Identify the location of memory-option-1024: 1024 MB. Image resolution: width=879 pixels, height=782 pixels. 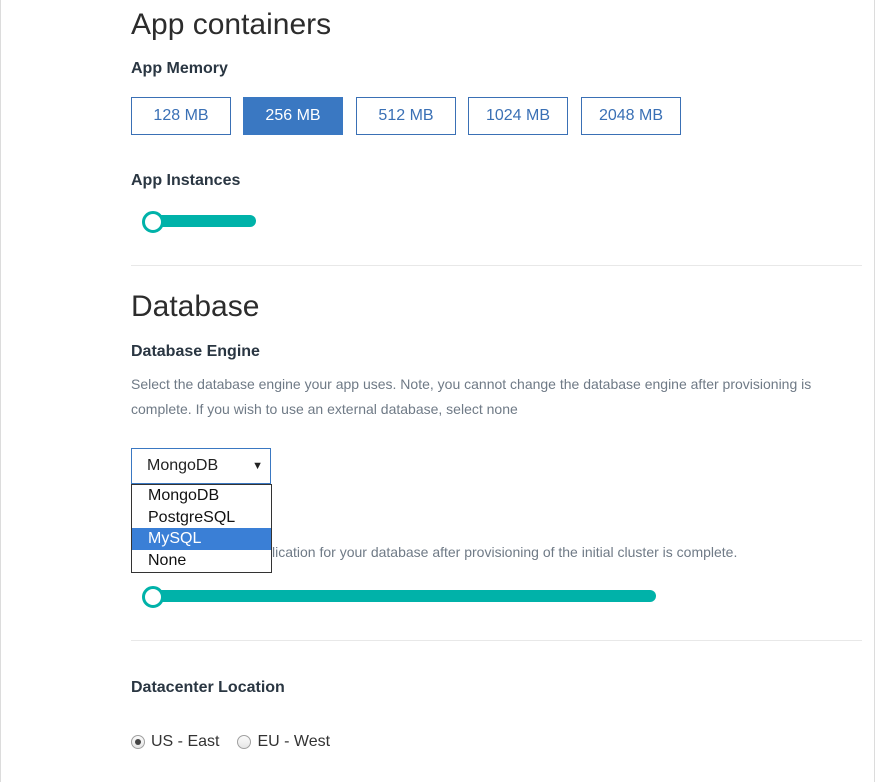
(518, 116).